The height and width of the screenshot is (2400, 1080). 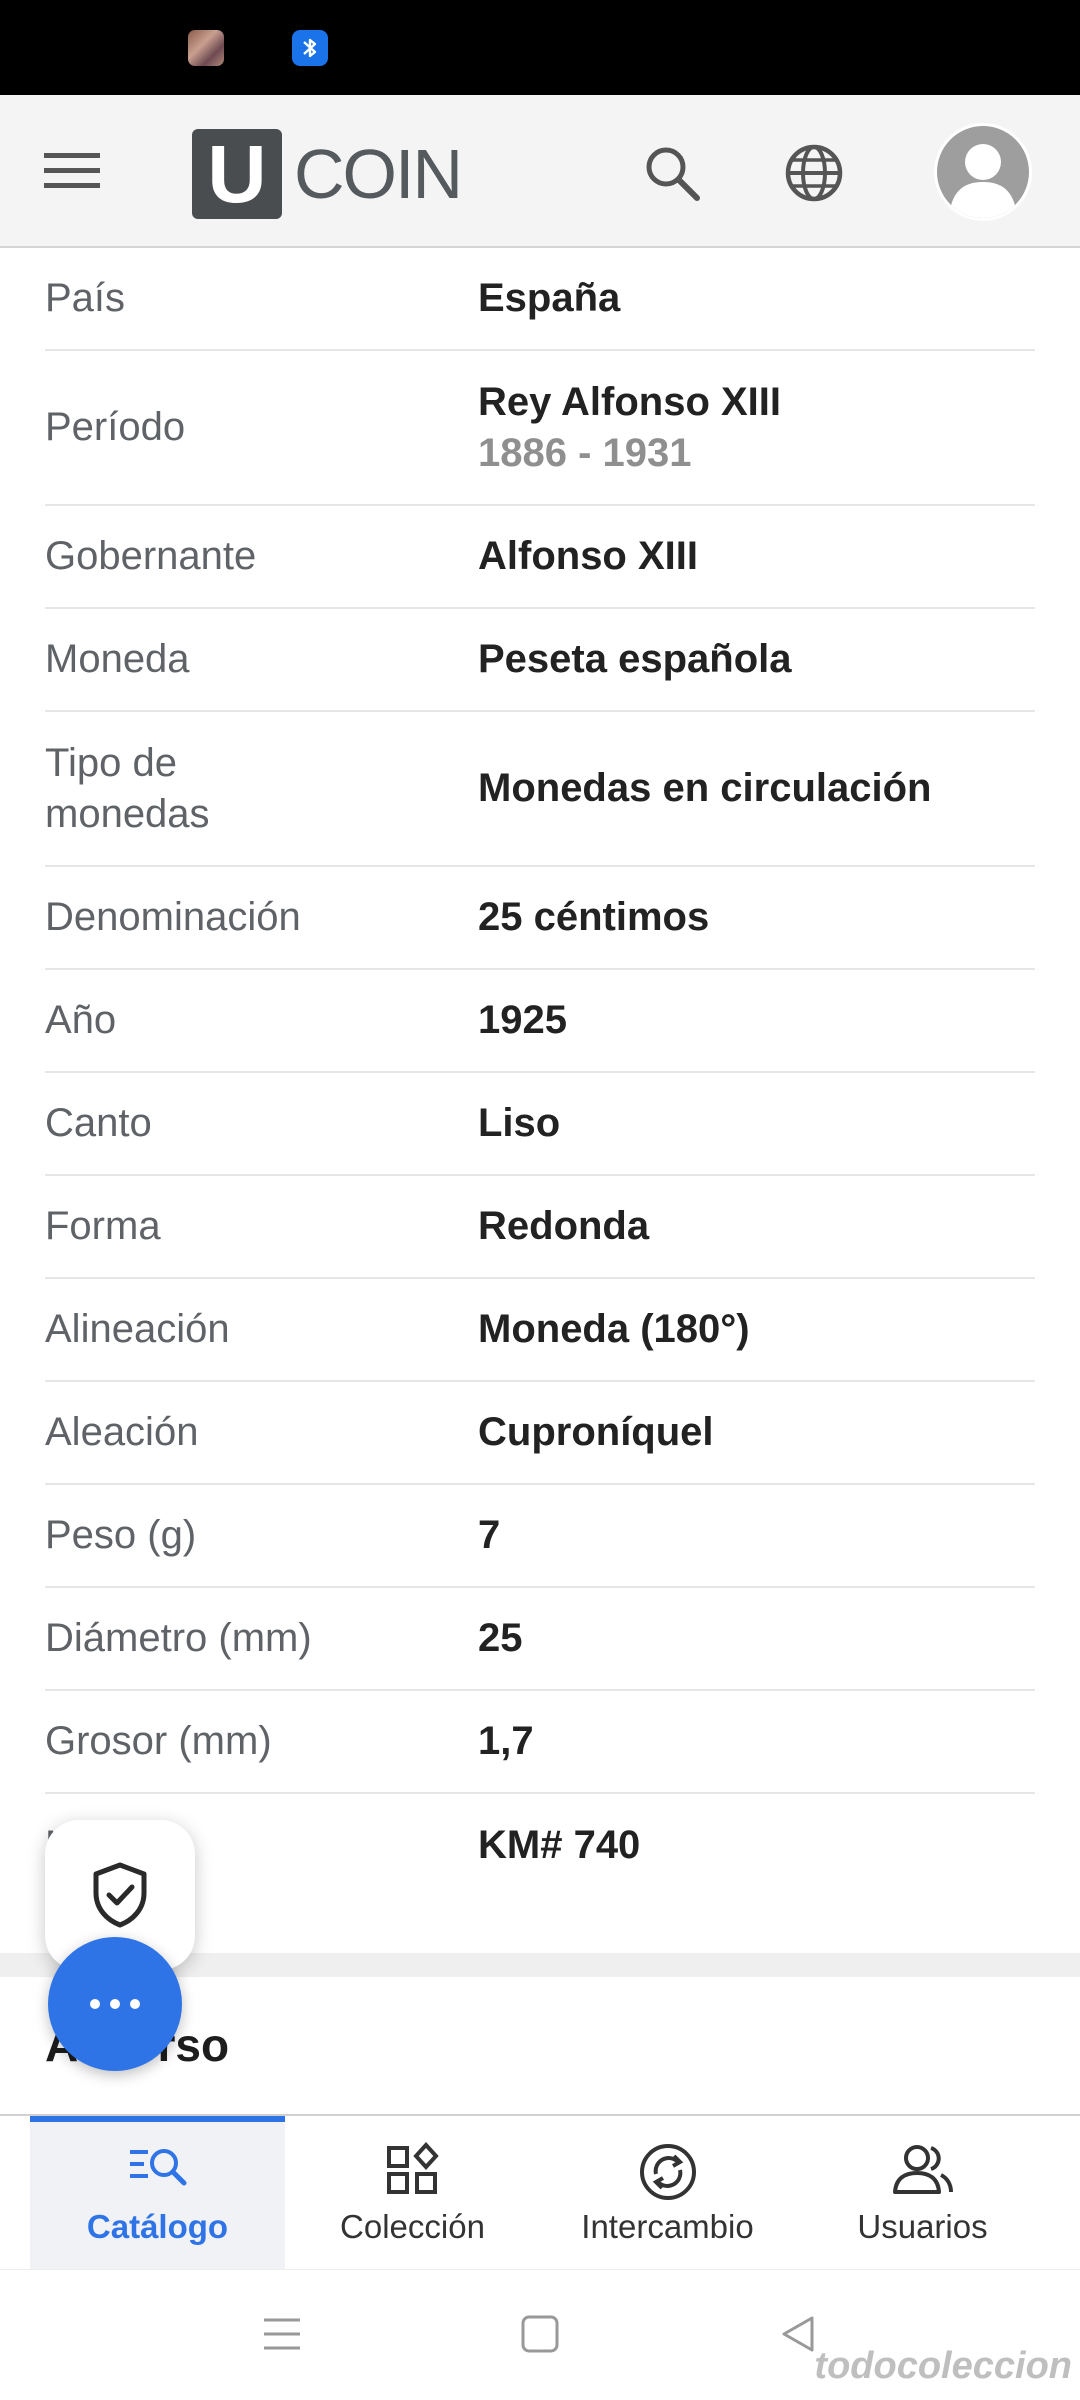 What do you see at coordinates (672, 175) in the screenshot?
I see `search-icon` at bounding box center [672, 175].